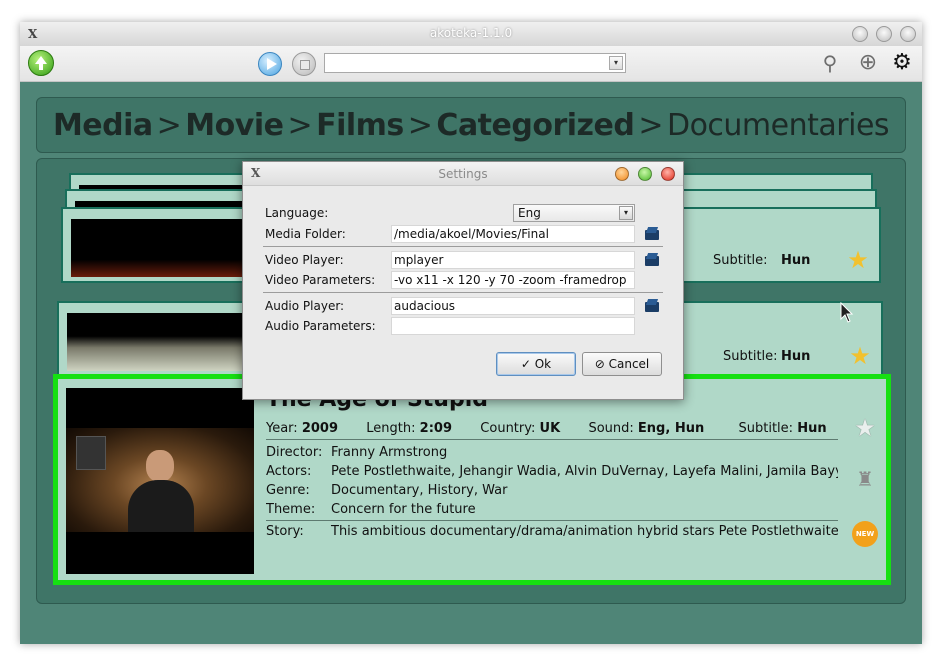 The height and width of the screenshot is (667, 942). Describe the element at coordinates (671, 428) in the screenshot. I see `sound-value: Eng, Hun` at that location.